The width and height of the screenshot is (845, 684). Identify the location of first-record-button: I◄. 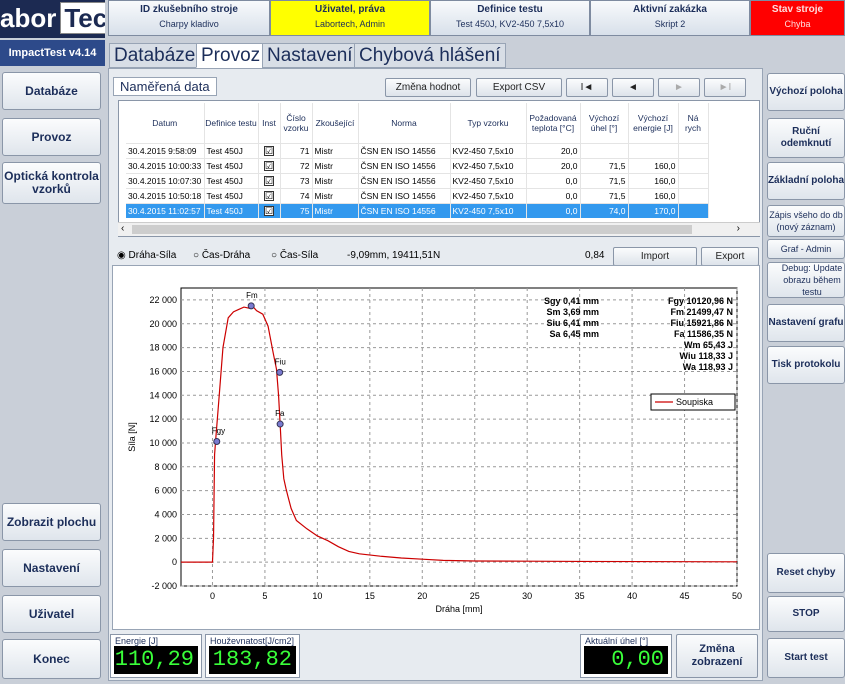
(587, 87).